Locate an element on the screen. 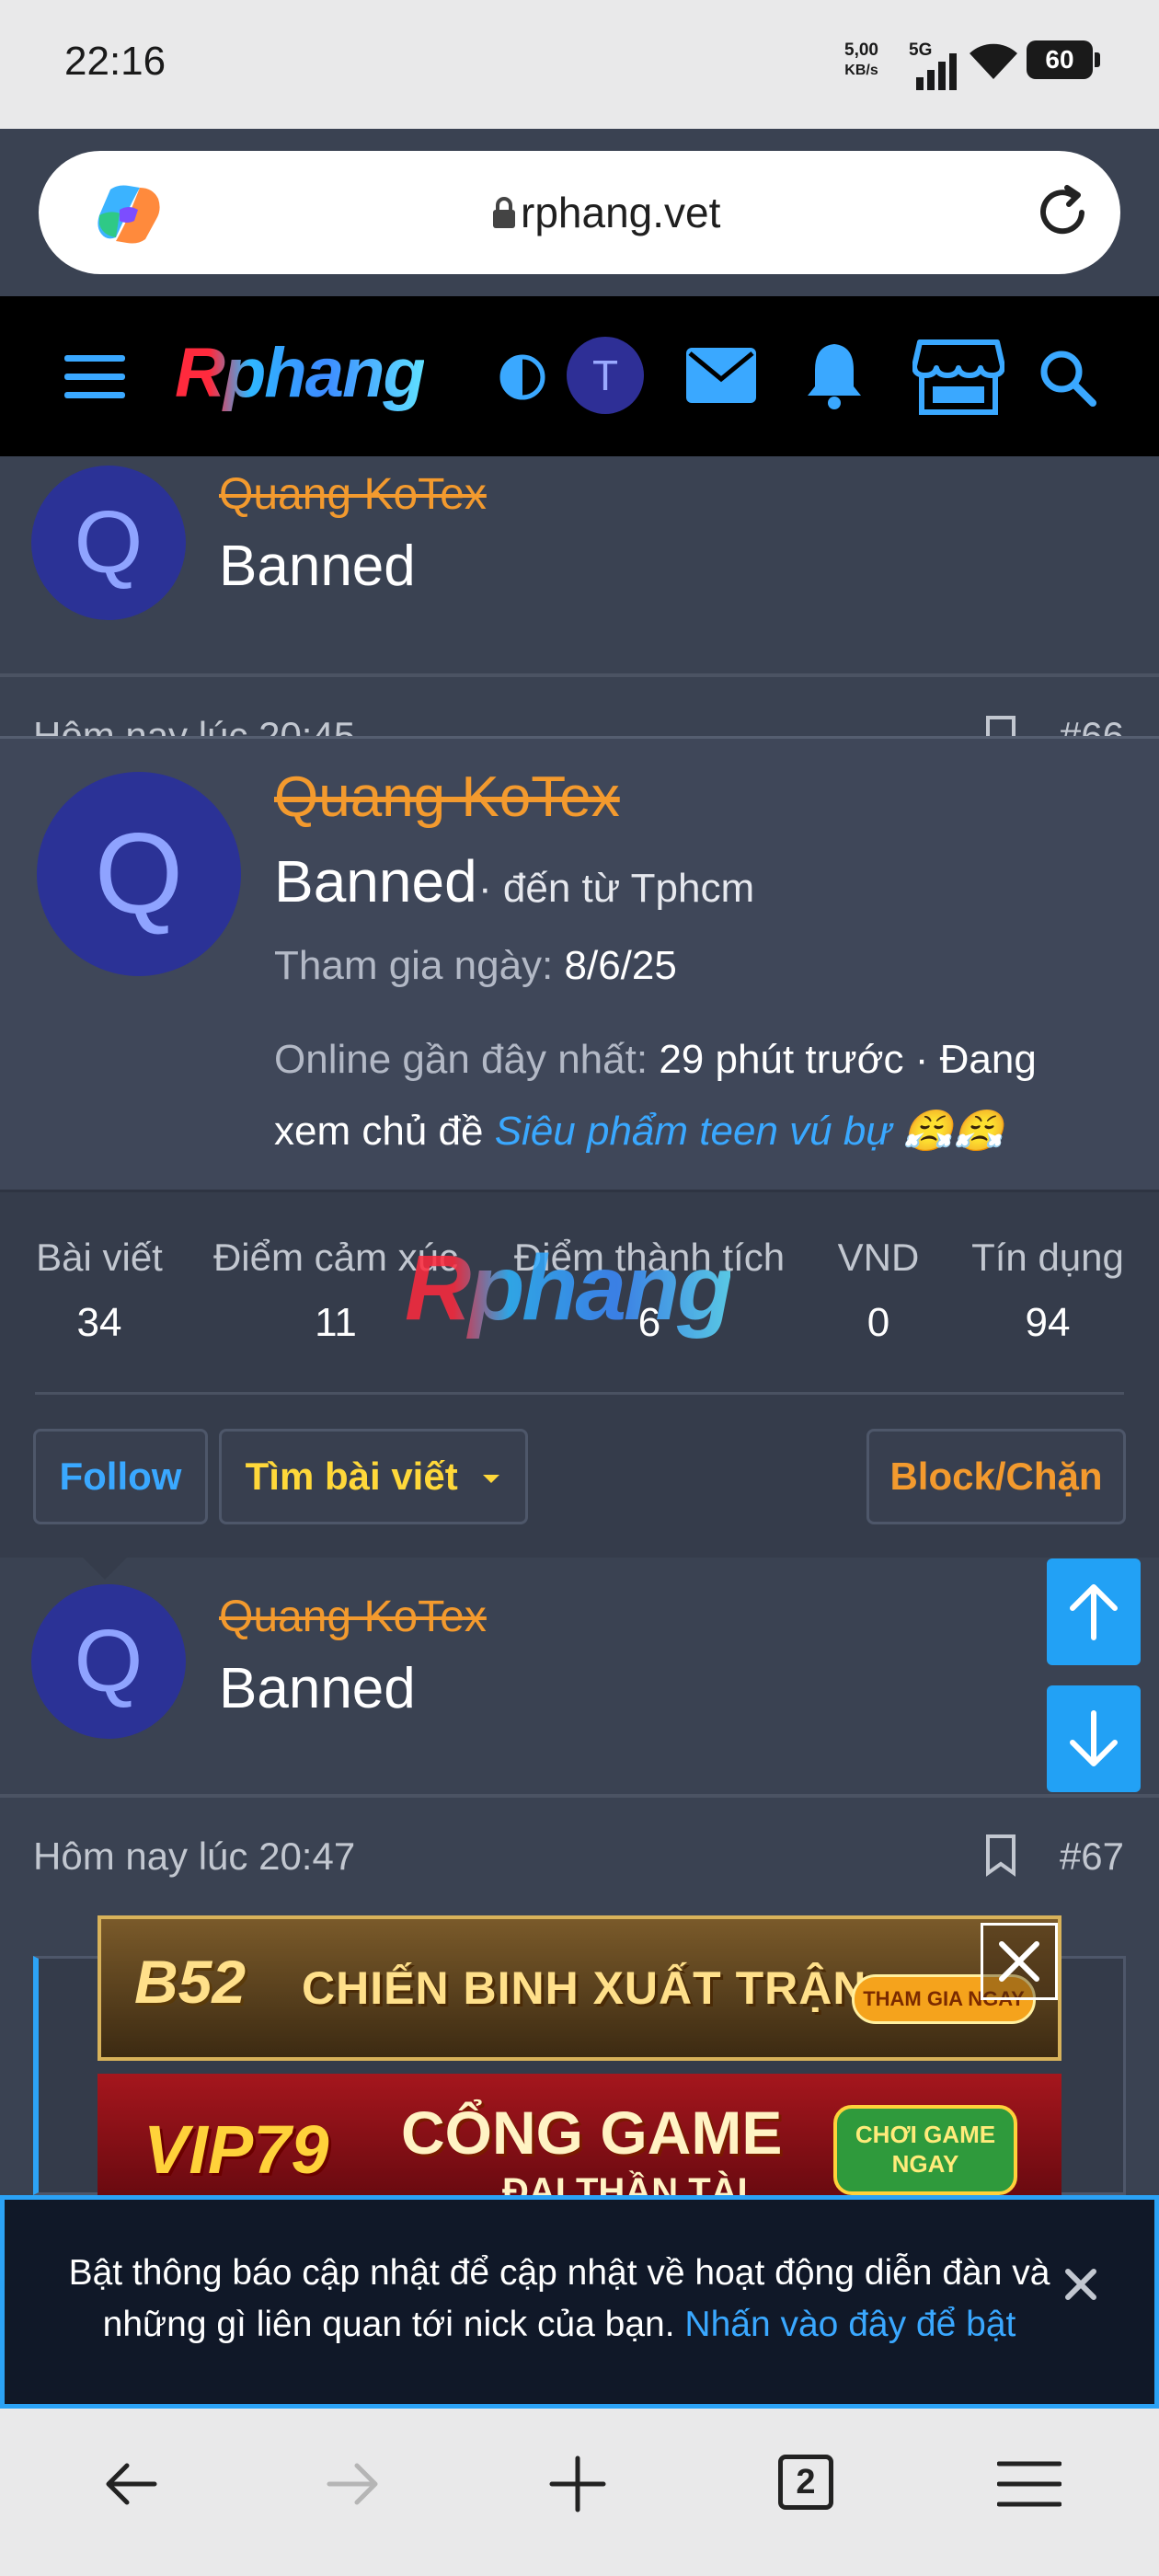 Image resolution: width=1159 pixels, height=2576 pixels. tooltip-arrow is located at coordinates (104, 1566).